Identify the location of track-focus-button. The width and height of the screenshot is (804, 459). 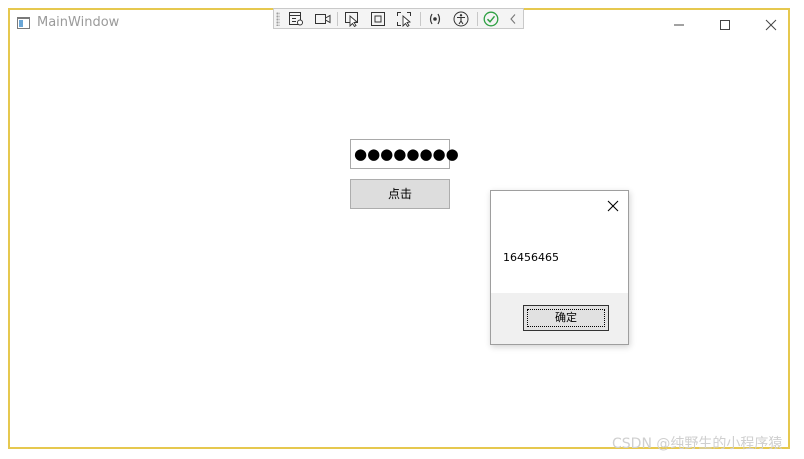
(404, 19).